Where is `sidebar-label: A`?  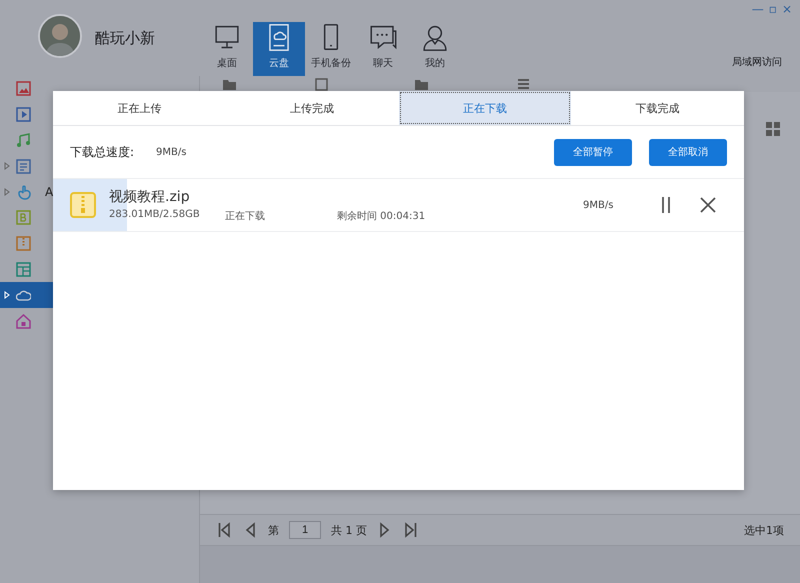
sidebar-label: A is located at coordinates (49, 192).